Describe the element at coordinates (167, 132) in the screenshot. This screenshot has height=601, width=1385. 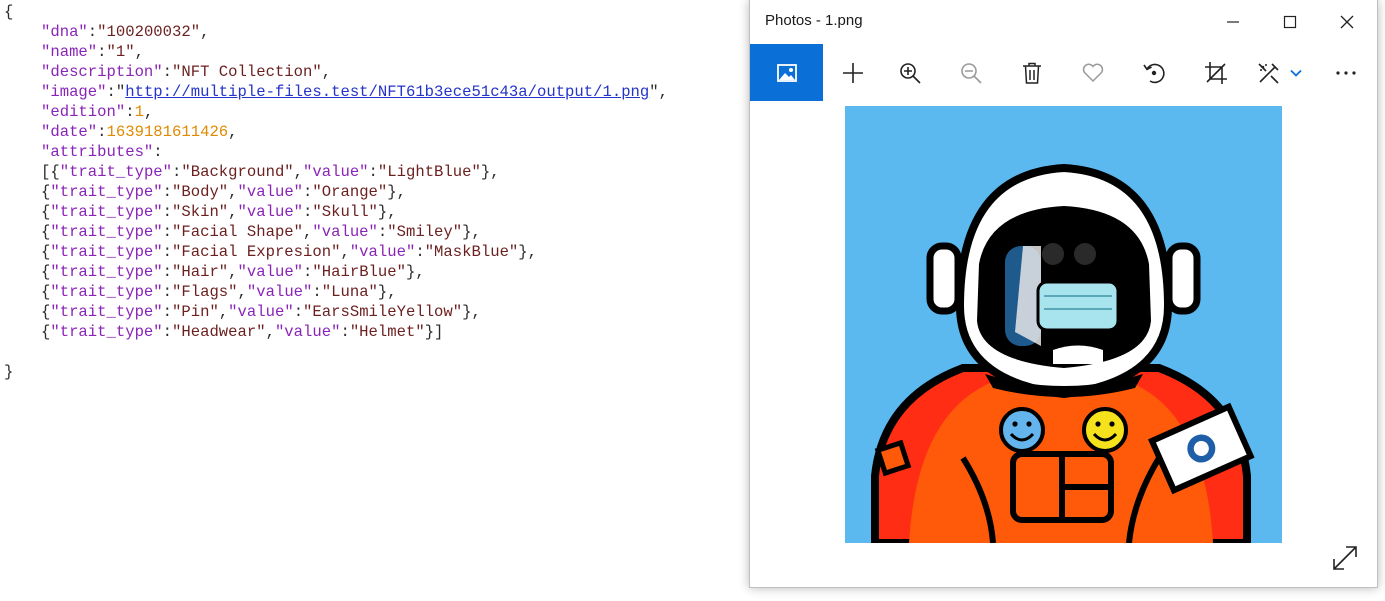
I see `json-value: 1639181611426` at that location.